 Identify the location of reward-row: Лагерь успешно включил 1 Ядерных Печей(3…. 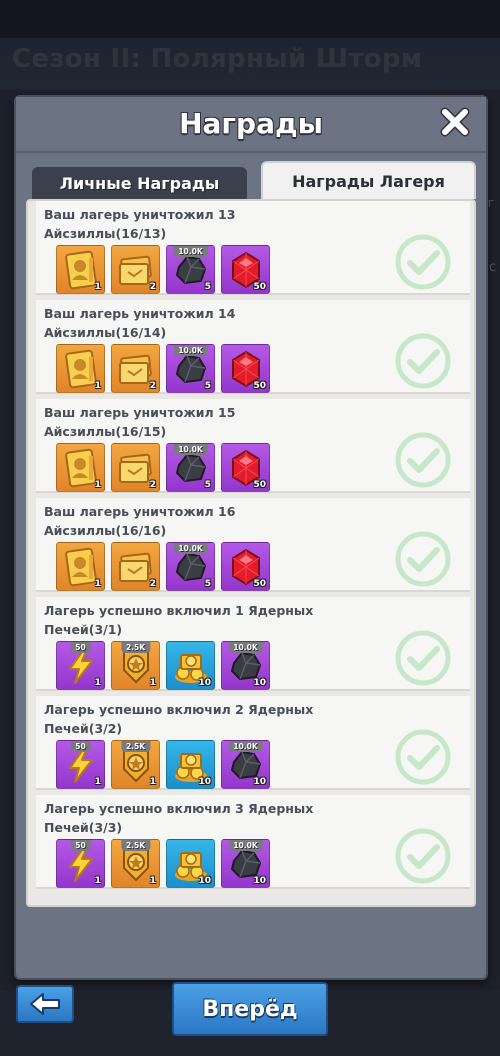
(253, 644).